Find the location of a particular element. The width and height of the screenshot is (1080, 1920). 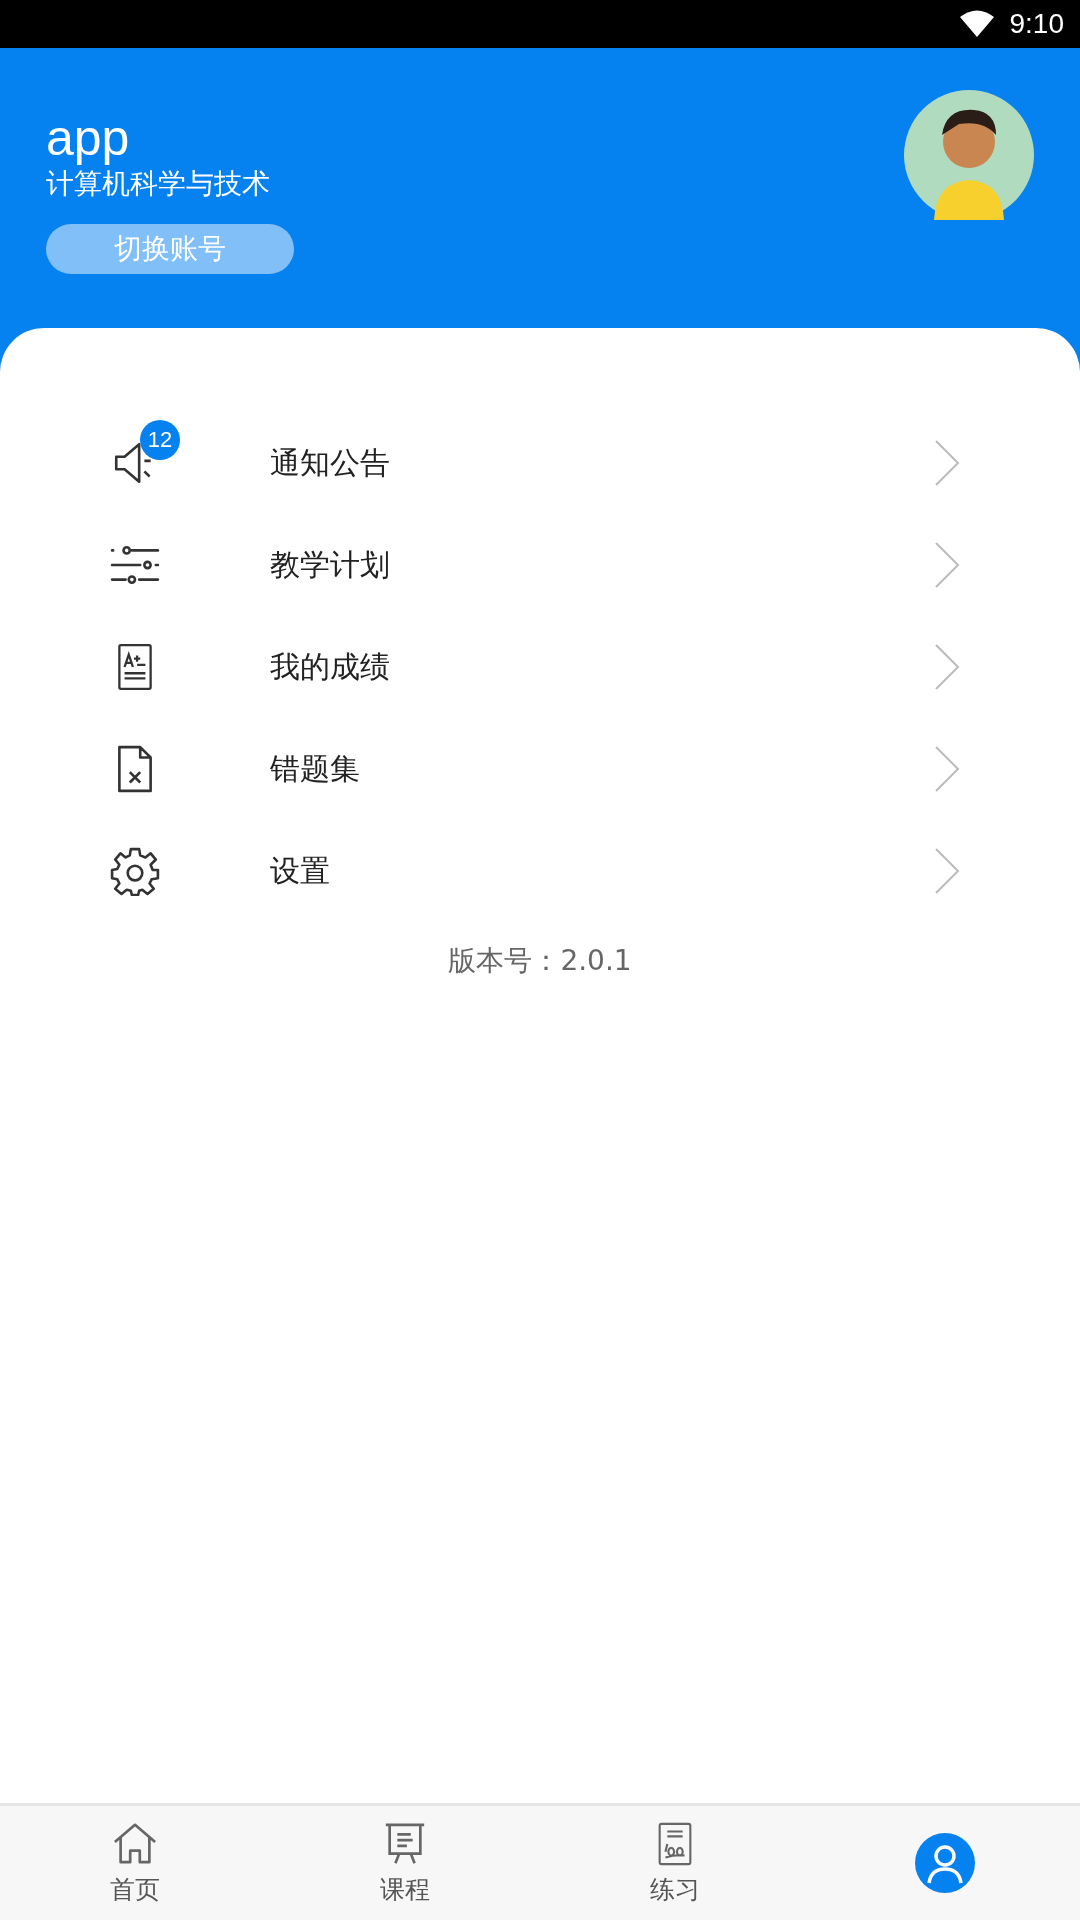

menu-item: 错题集 is located at coordinates (540, 769).